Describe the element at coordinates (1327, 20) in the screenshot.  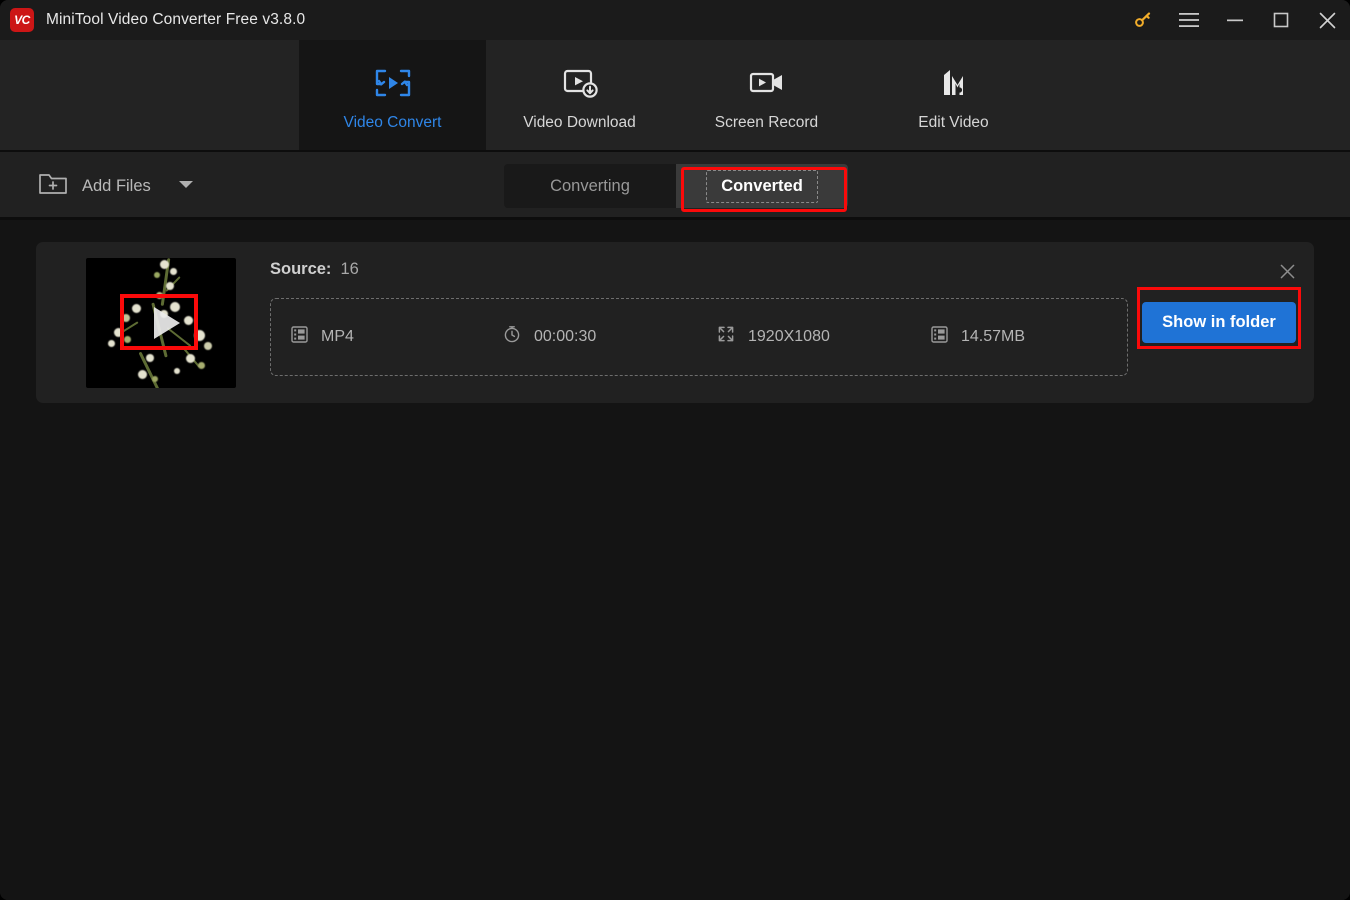
I see `close-icon` at that location.